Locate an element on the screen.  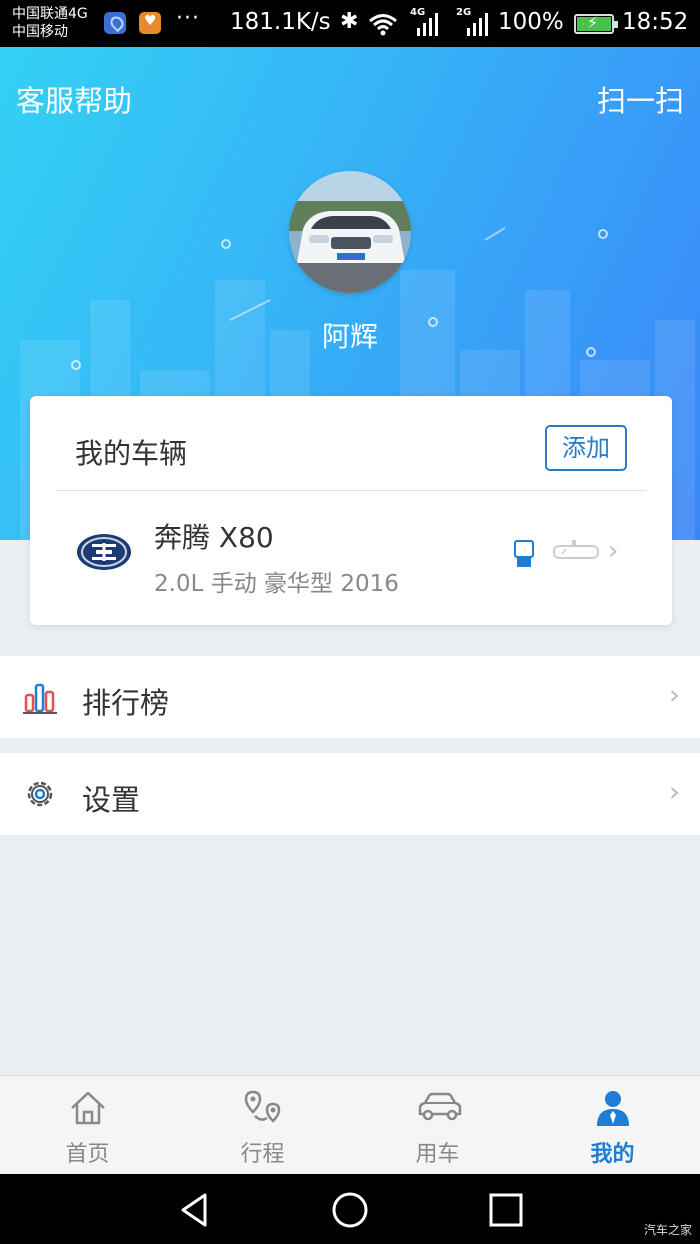
signal-icon-sim1 is located at coordinates (427, 24).